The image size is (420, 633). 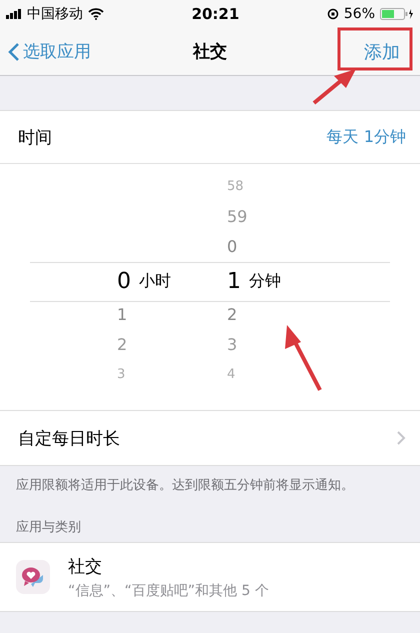 I want to click on picker-selected-value: 0, so click(x=124, y=281).